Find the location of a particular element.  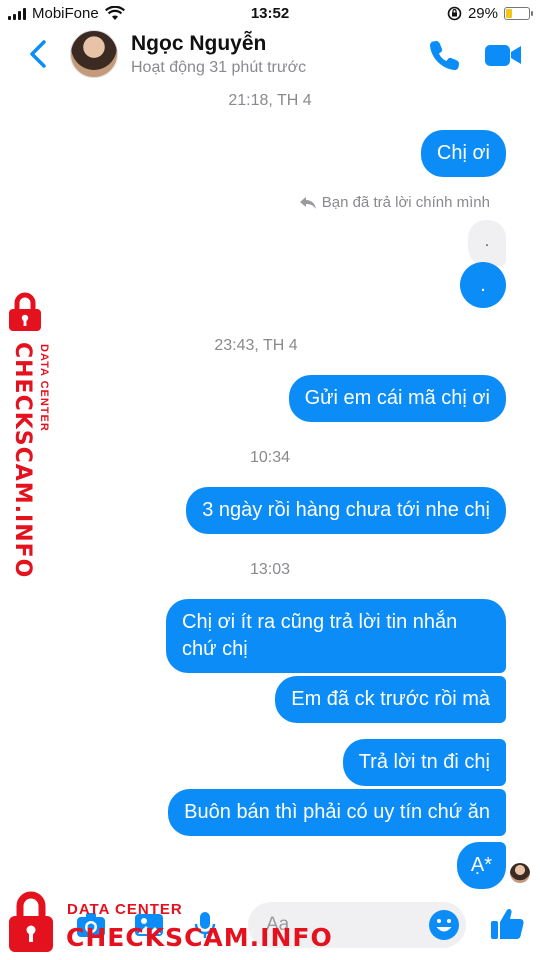

chat-header: Ngọc Nguyễn Hoạt động 31 phút trước is located at coordinates (270, 55).